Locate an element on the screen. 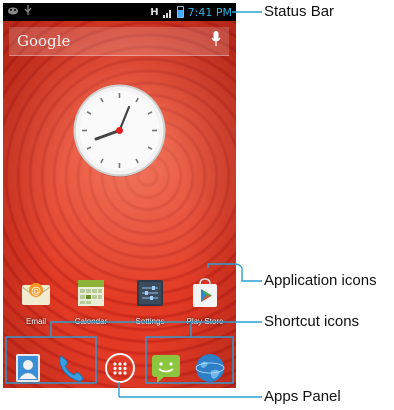 The width and height of the screenshot is (394, 410). browser-icon is located at coordinates (210, 368).